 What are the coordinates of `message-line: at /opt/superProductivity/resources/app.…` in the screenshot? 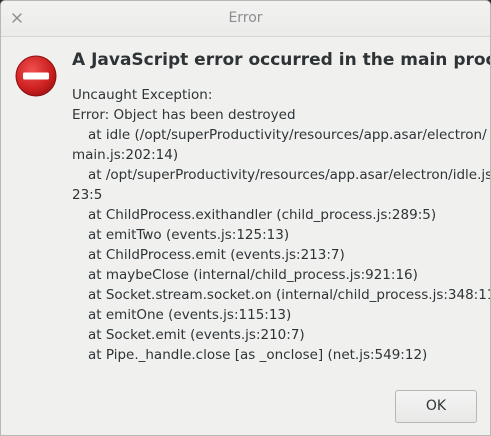 It's located at (289, 175).